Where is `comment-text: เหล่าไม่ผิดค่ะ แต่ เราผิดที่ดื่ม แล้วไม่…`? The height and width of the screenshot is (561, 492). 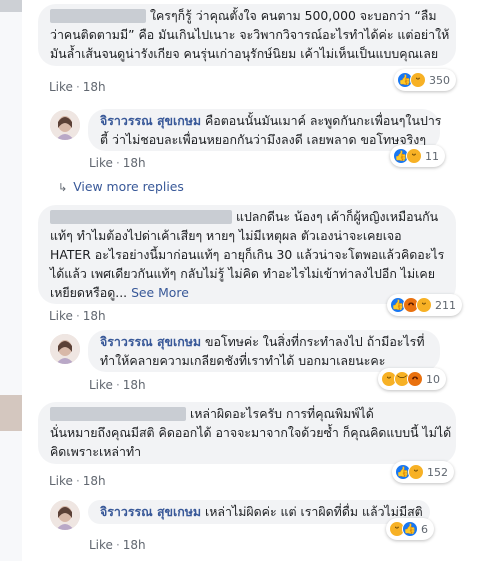
comment-text: เหล่าไม่ผิดค่ะ แต่ เราผิดที่ดื่ม แล้วไม่… is located at coordinates (314, 511).